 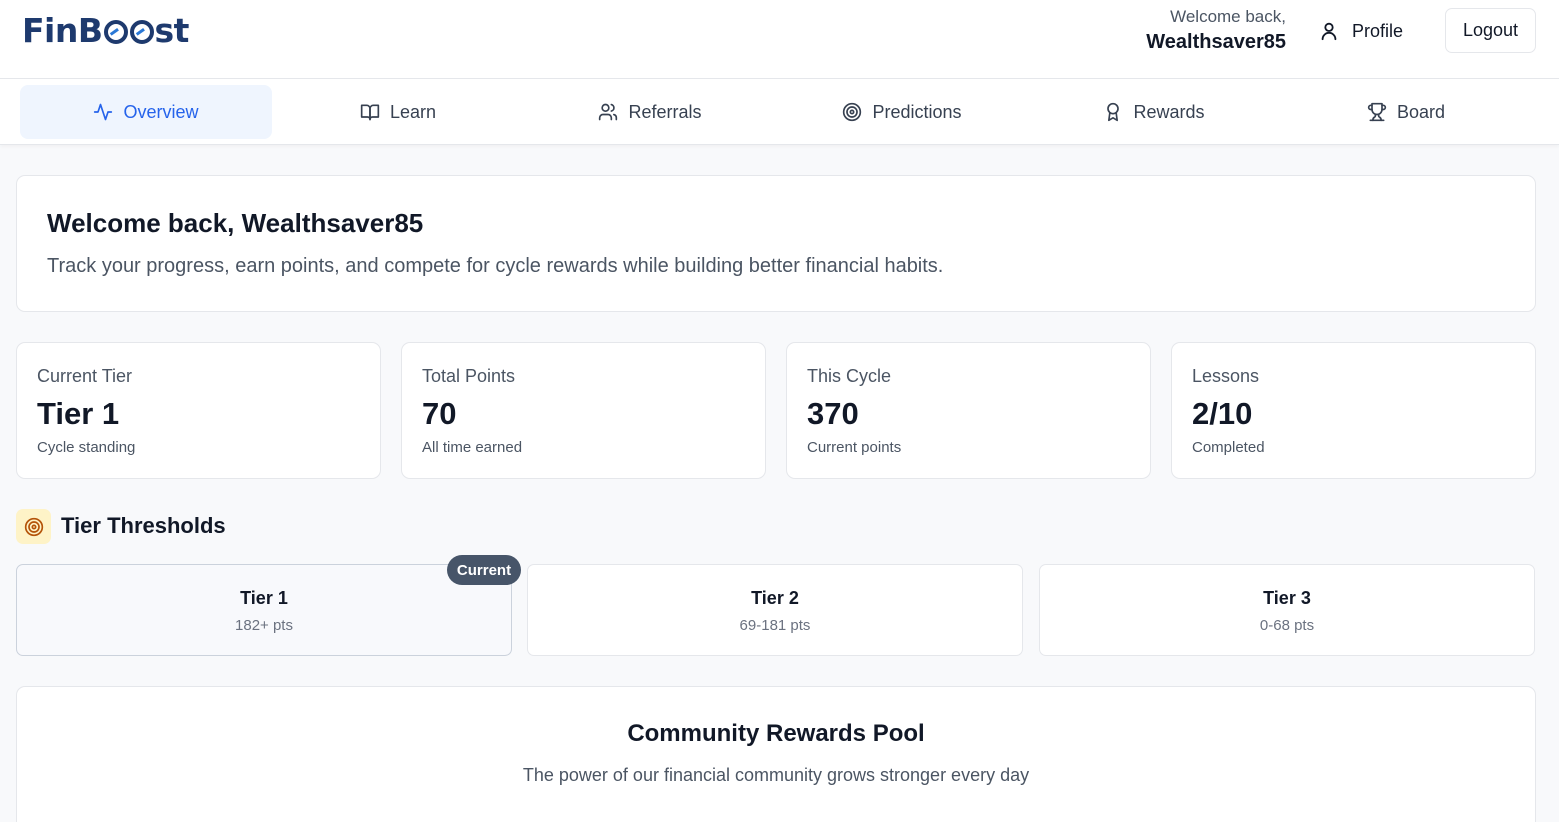 I want to click on award-icon, so click(x=1113, y=112).